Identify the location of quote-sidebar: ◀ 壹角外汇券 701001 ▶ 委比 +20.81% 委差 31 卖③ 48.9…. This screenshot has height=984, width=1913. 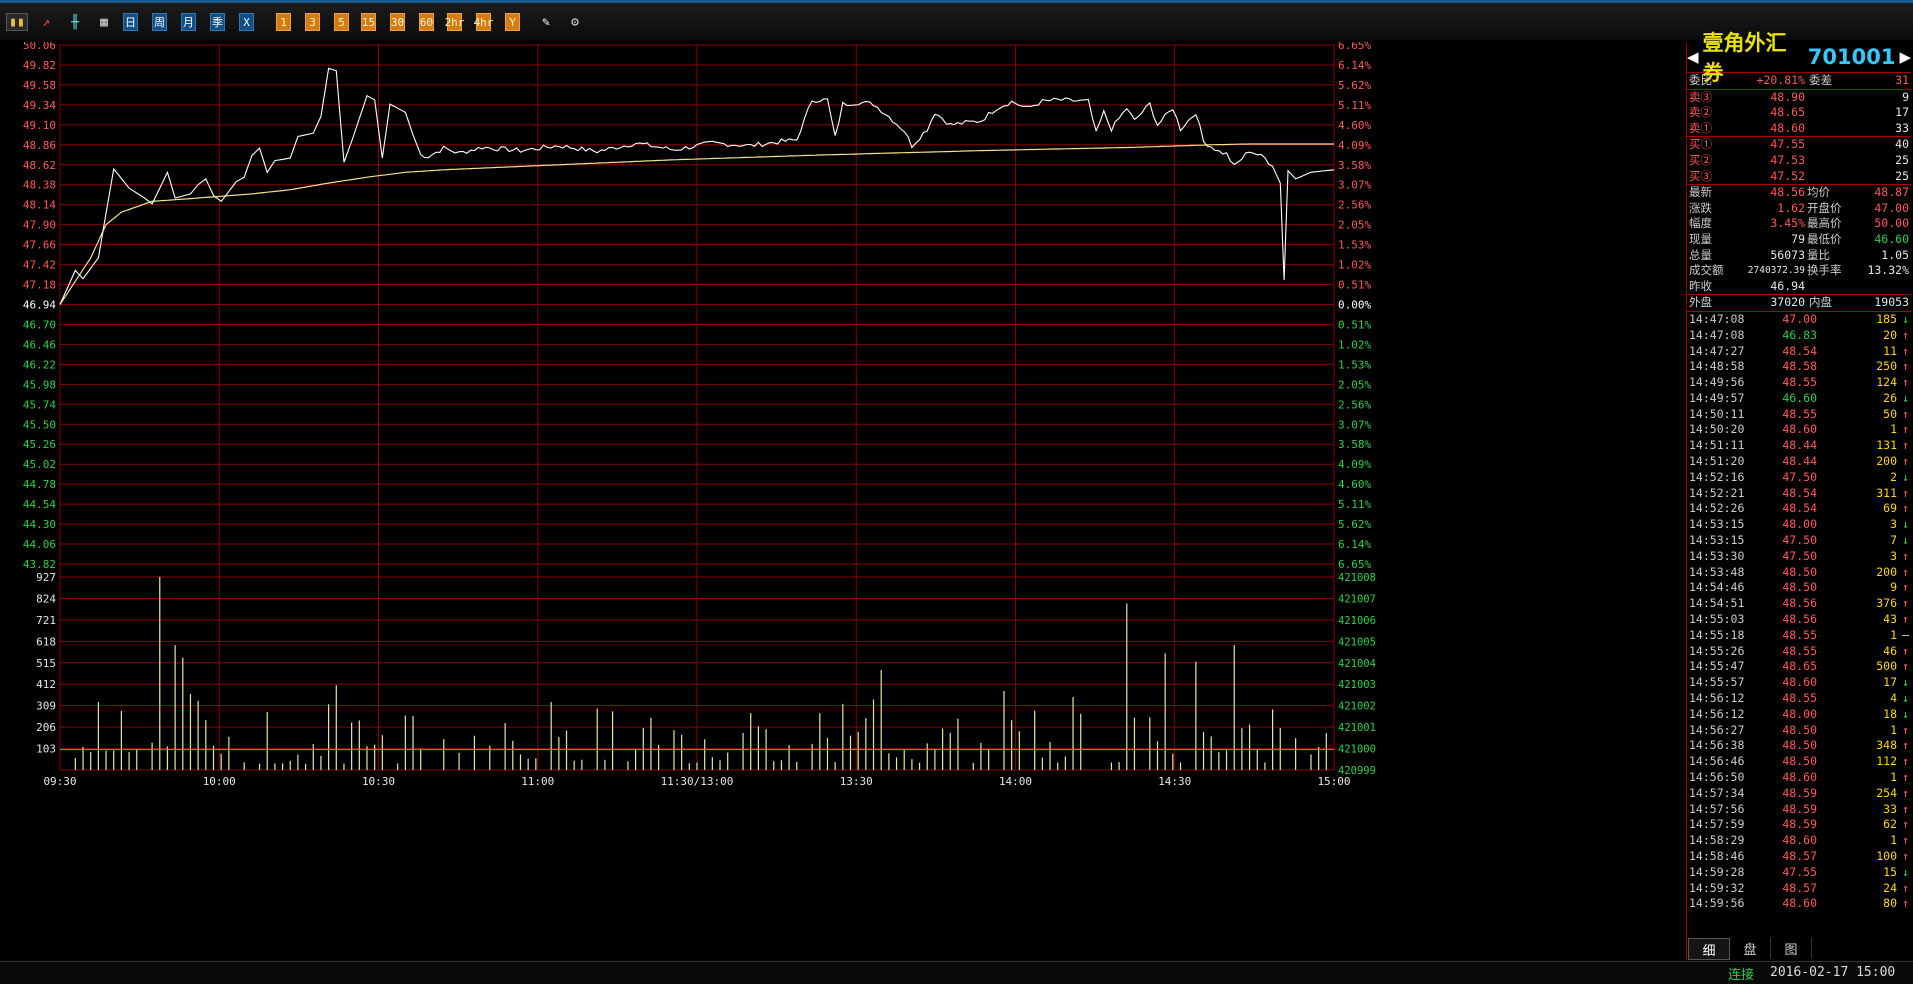
(1798, 495).